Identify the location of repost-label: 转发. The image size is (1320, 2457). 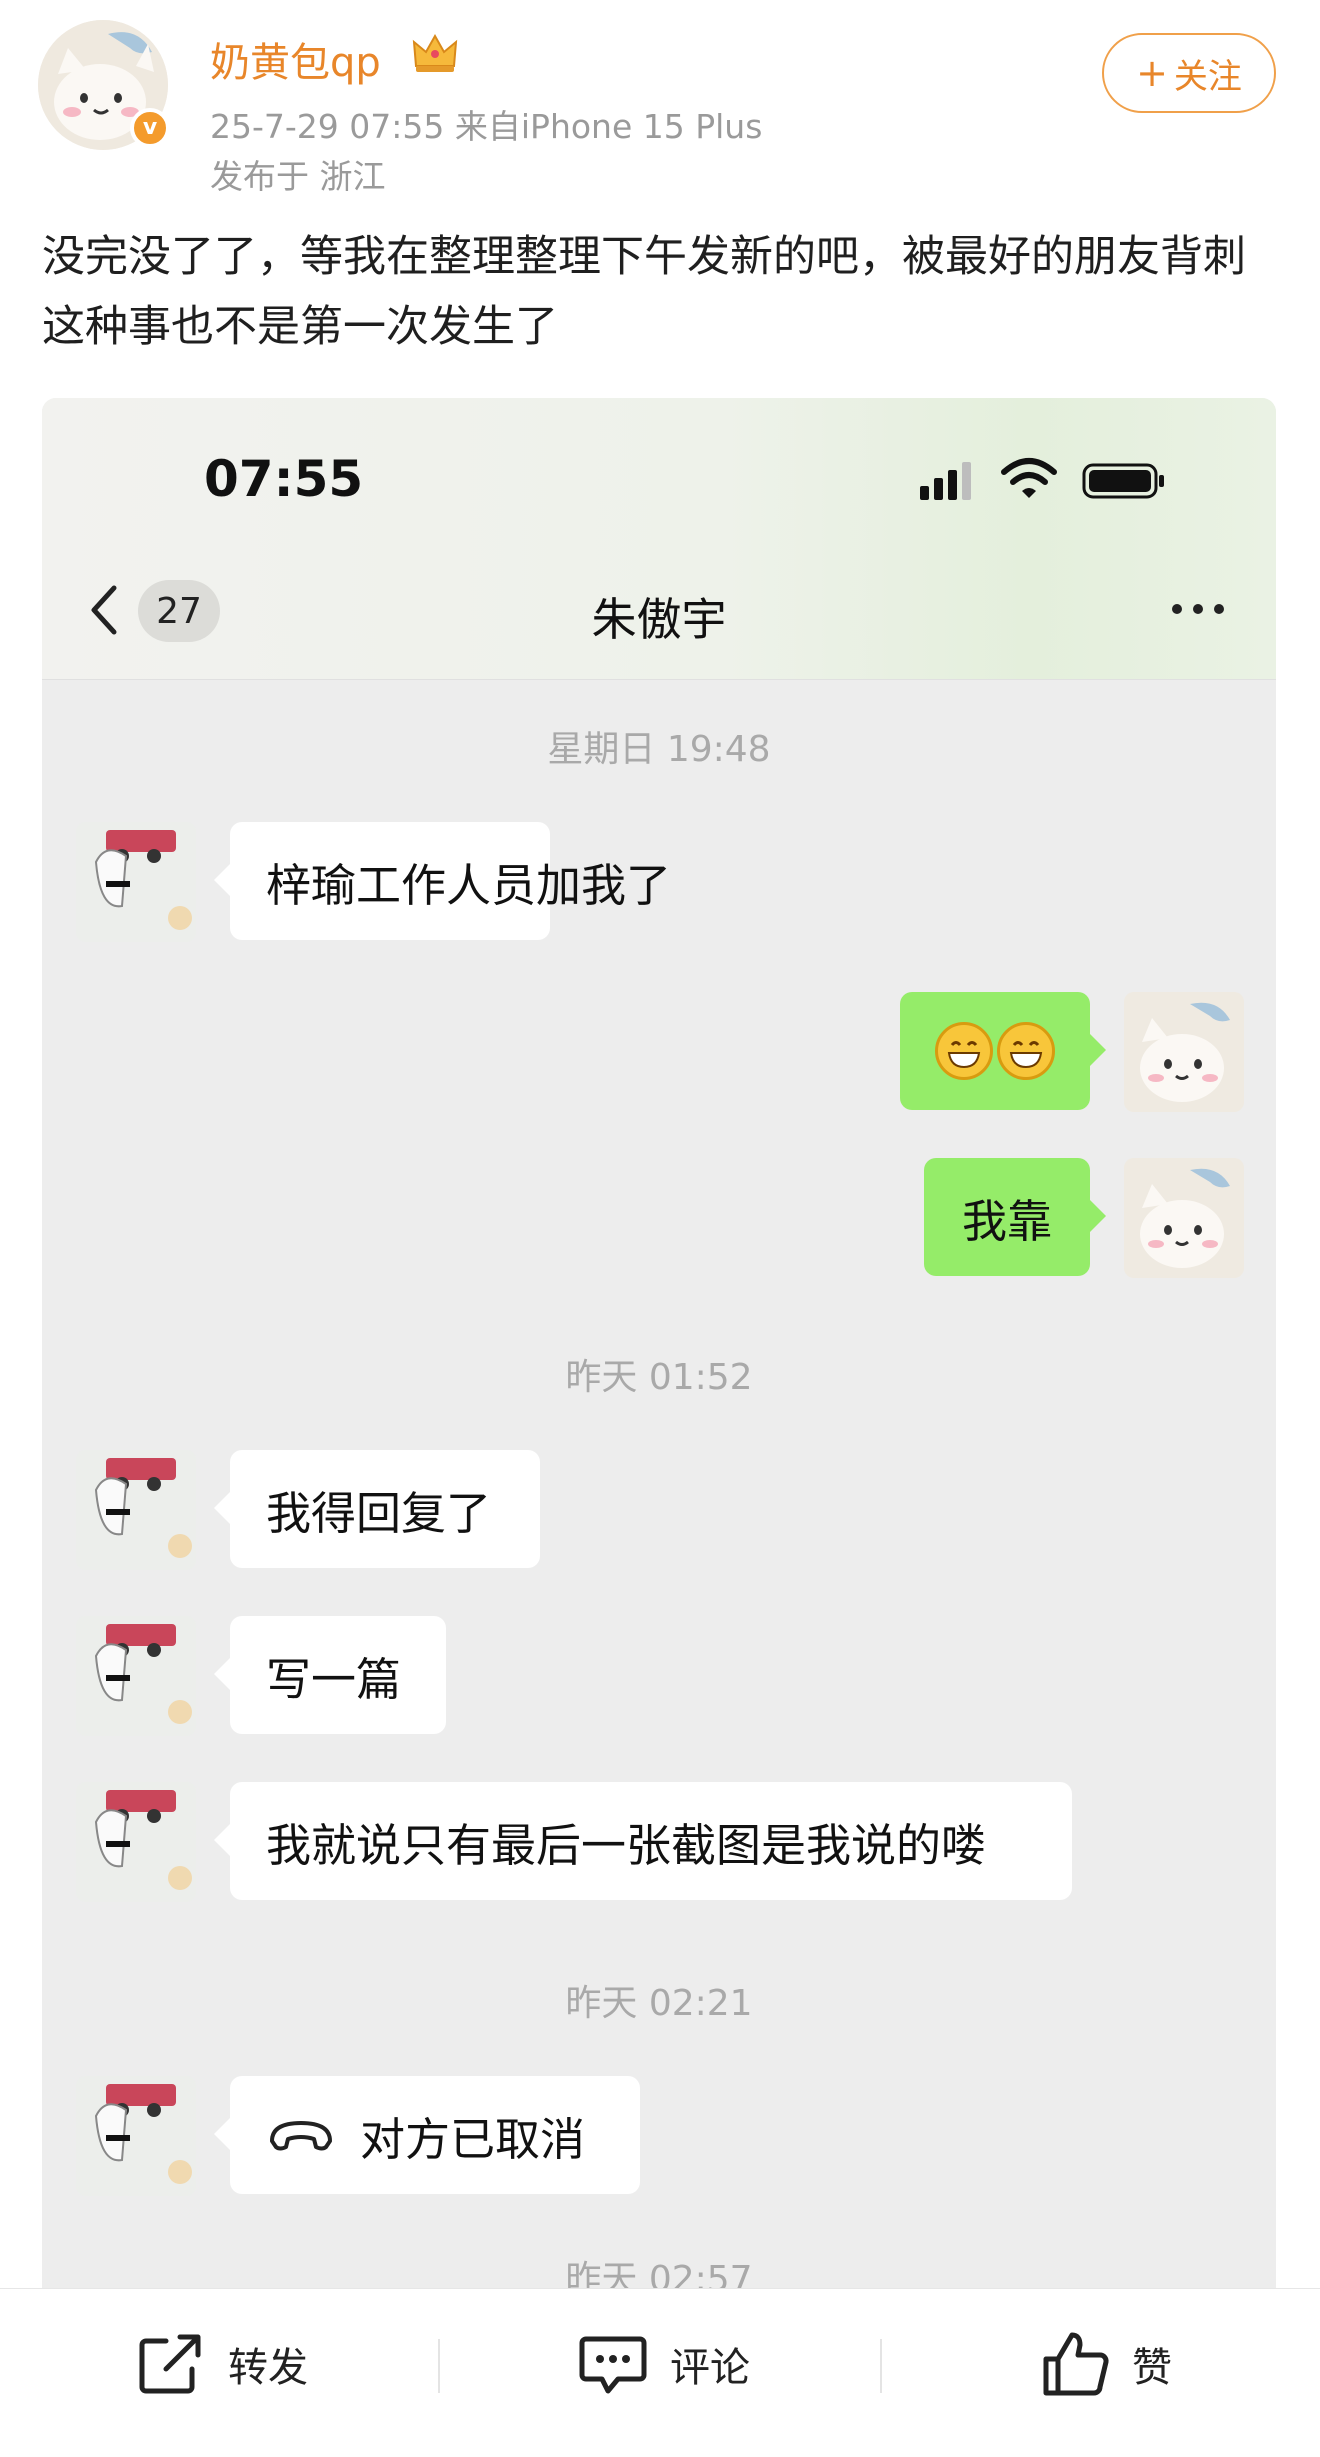
(268, 2368).